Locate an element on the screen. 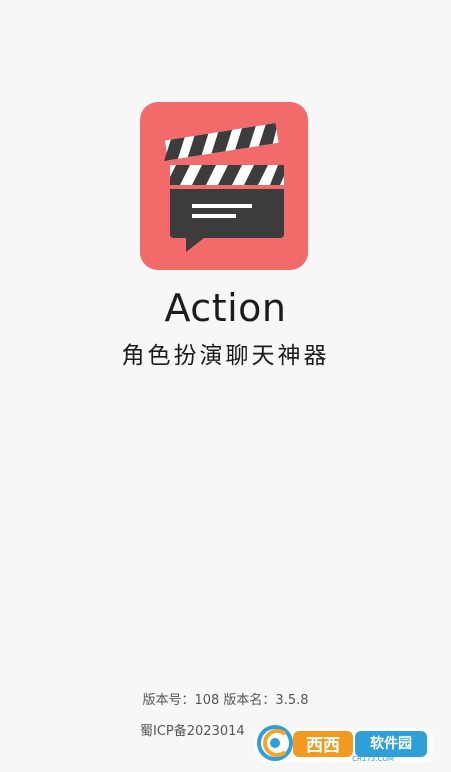 The image size is (451, 772). app-logo-icon is located at coordinates (224, 186).